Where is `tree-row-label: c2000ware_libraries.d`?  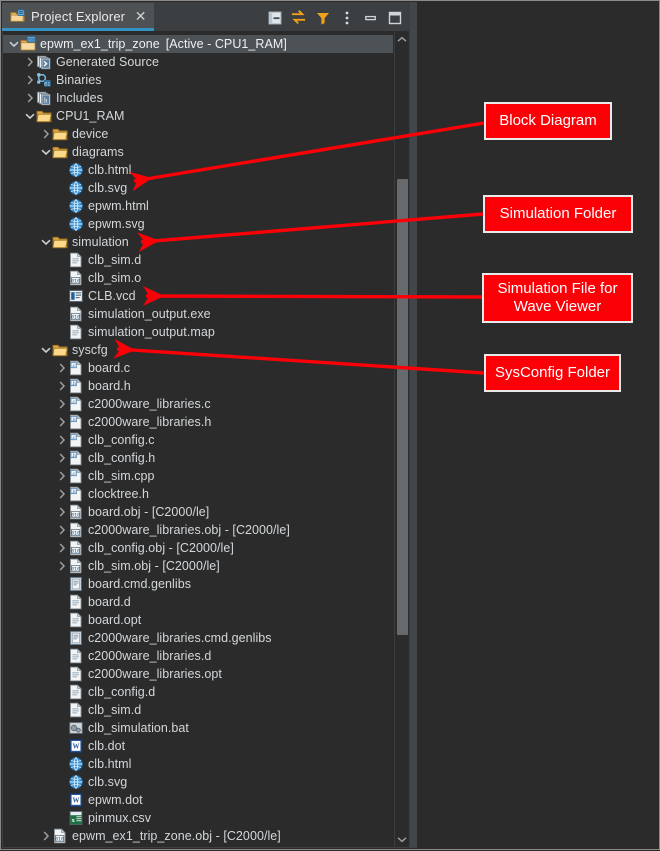 tree-row-label: c2000ware_libraries.d is located at coordinates (150, 656).